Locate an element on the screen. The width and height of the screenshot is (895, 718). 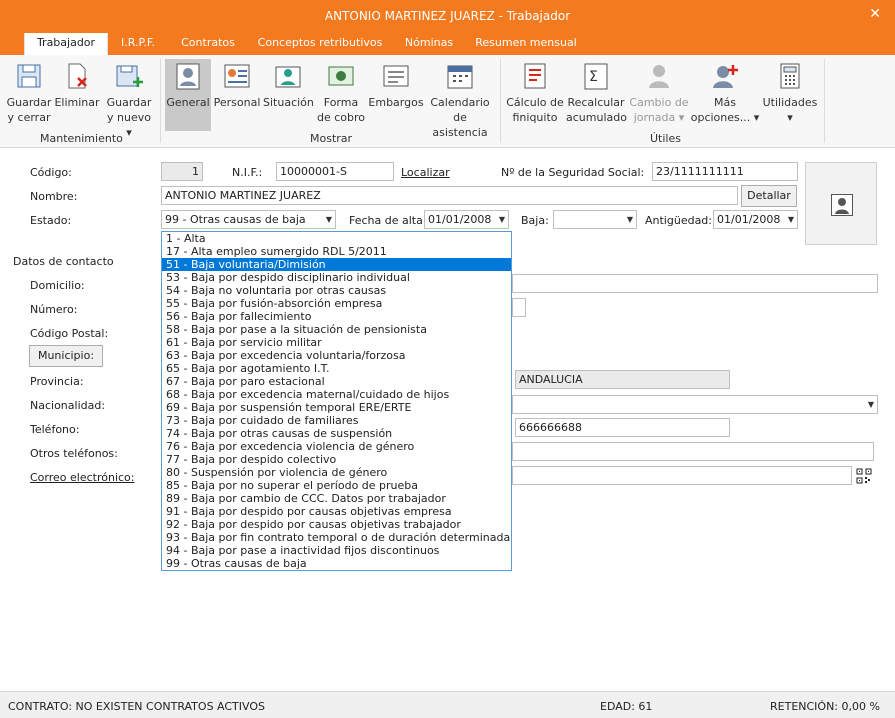
guardar-cerrar-label-2: y cerrar is located at coordinates (29, 117).